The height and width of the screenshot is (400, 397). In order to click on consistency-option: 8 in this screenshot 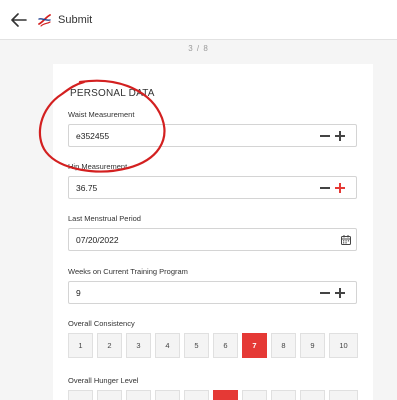, I will do `click(283, 345)`.